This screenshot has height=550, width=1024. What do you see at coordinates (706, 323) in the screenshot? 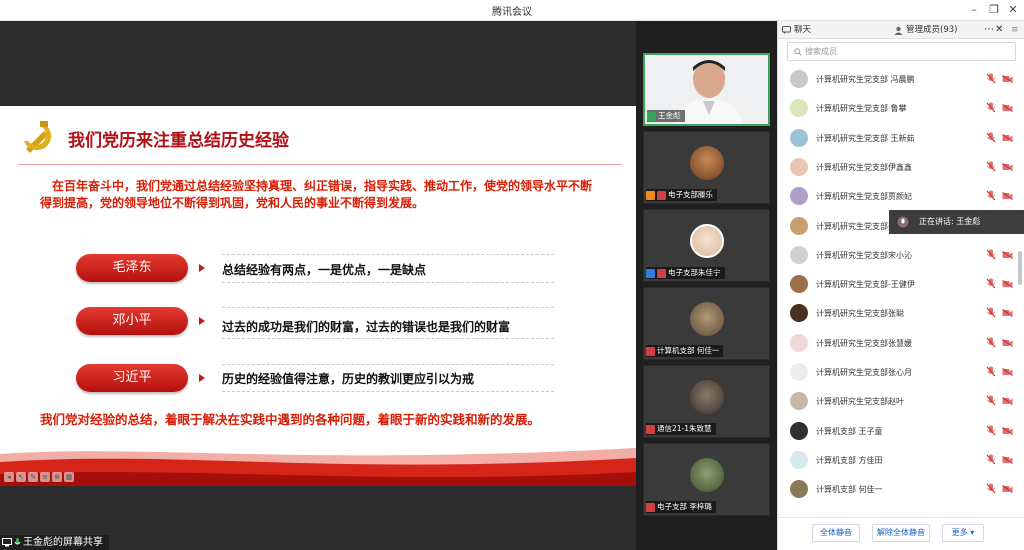
I see `video-tile: 计算机支部 何佳一` at bounding box center [706, 323].